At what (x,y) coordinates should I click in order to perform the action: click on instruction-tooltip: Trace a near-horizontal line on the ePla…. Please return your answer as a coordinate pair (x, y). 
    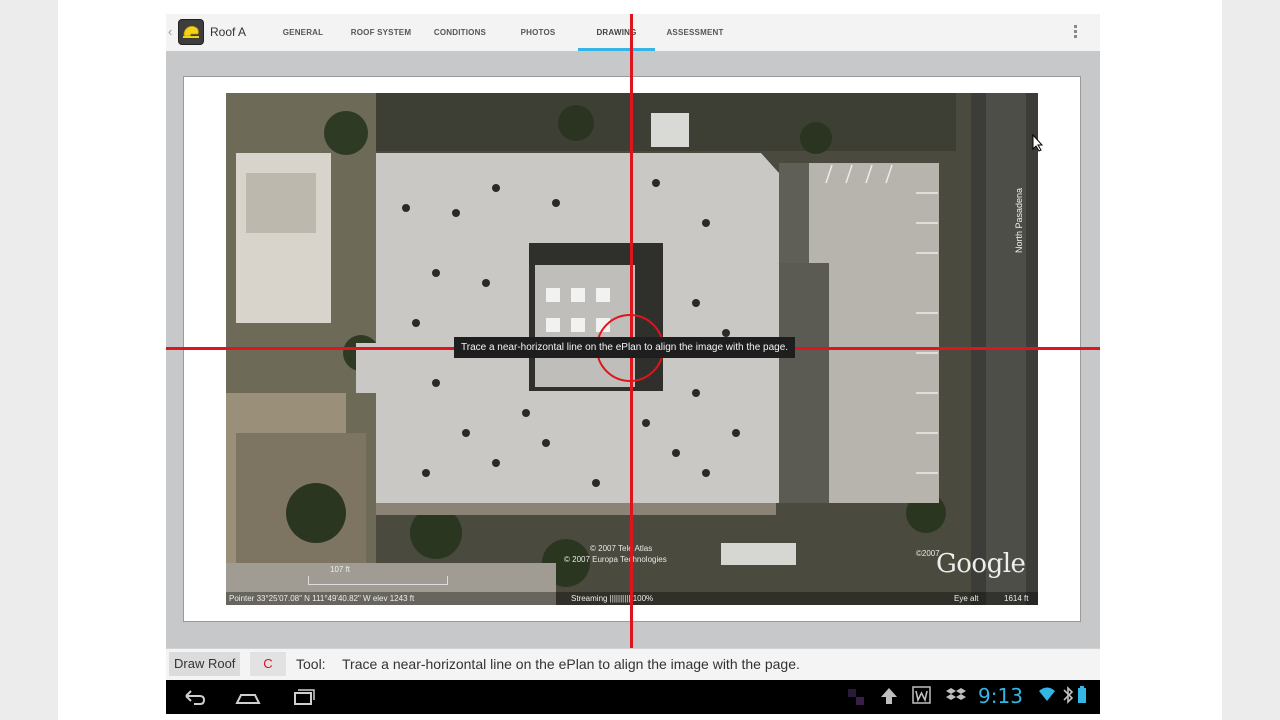
    Looking at the image, I should click on (625, 347).